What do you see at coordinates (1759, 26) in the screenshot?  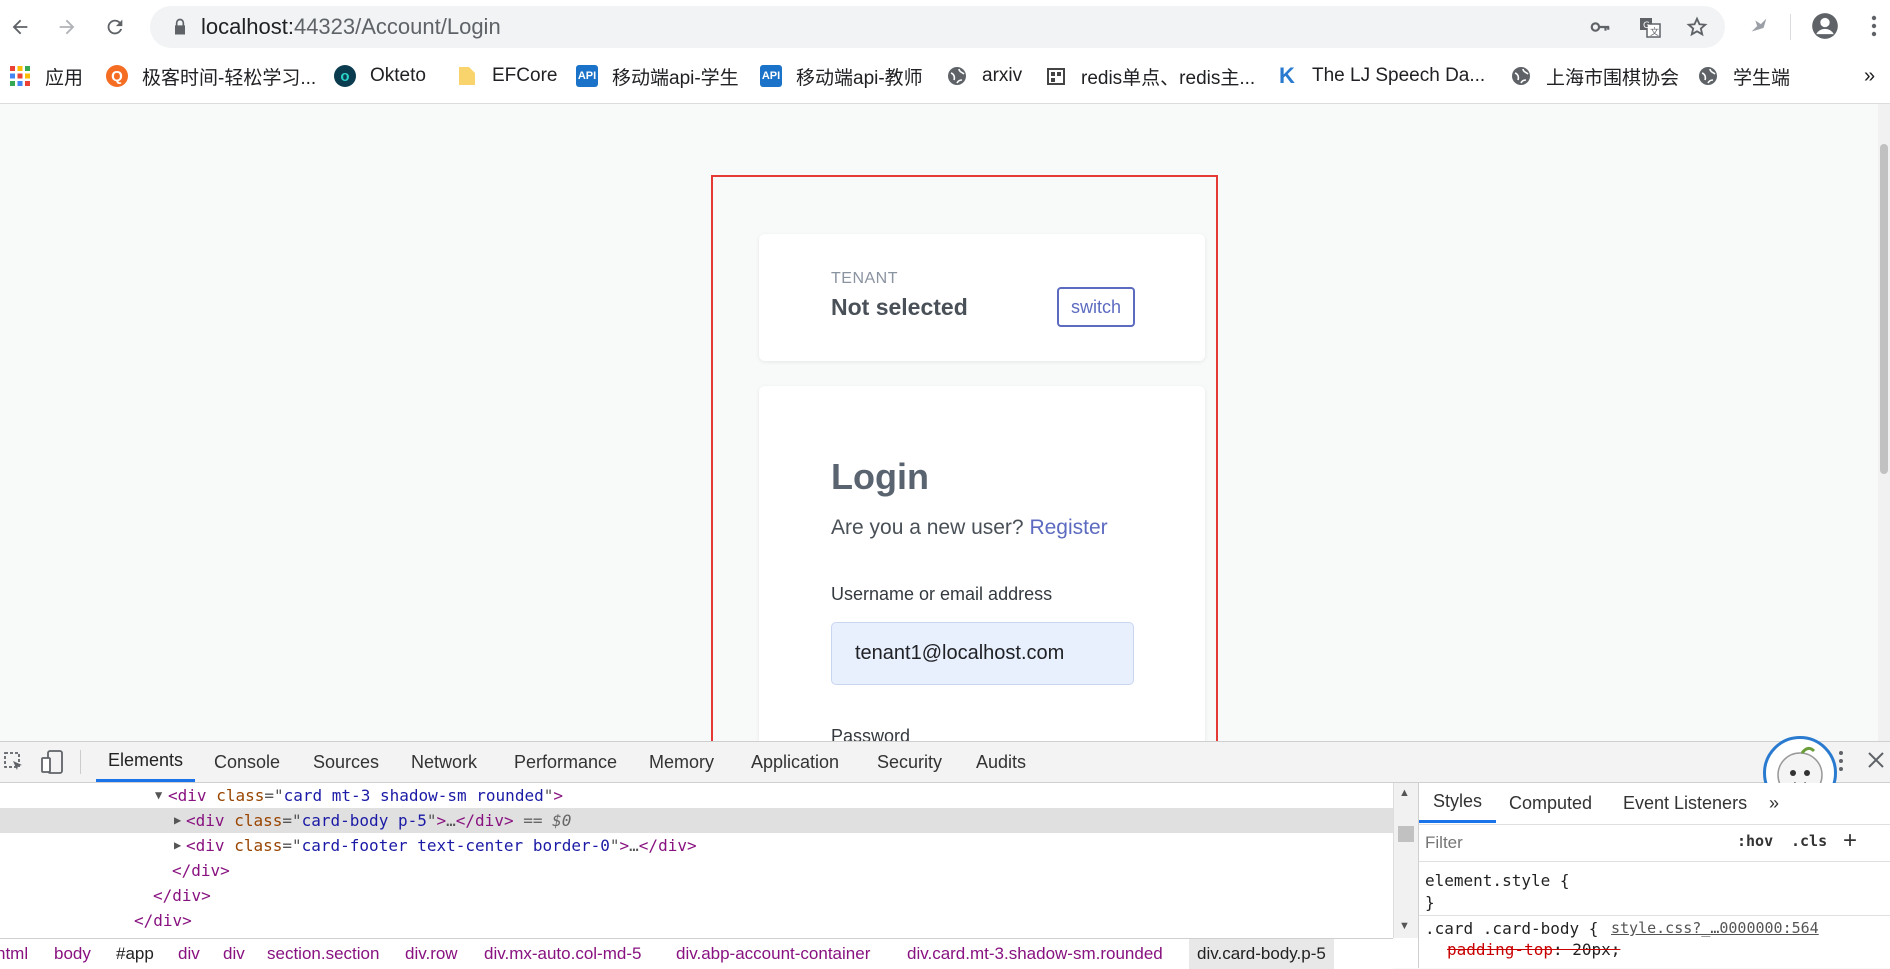 I see `extension-bird-icon` at bounding box center [1759, 26].